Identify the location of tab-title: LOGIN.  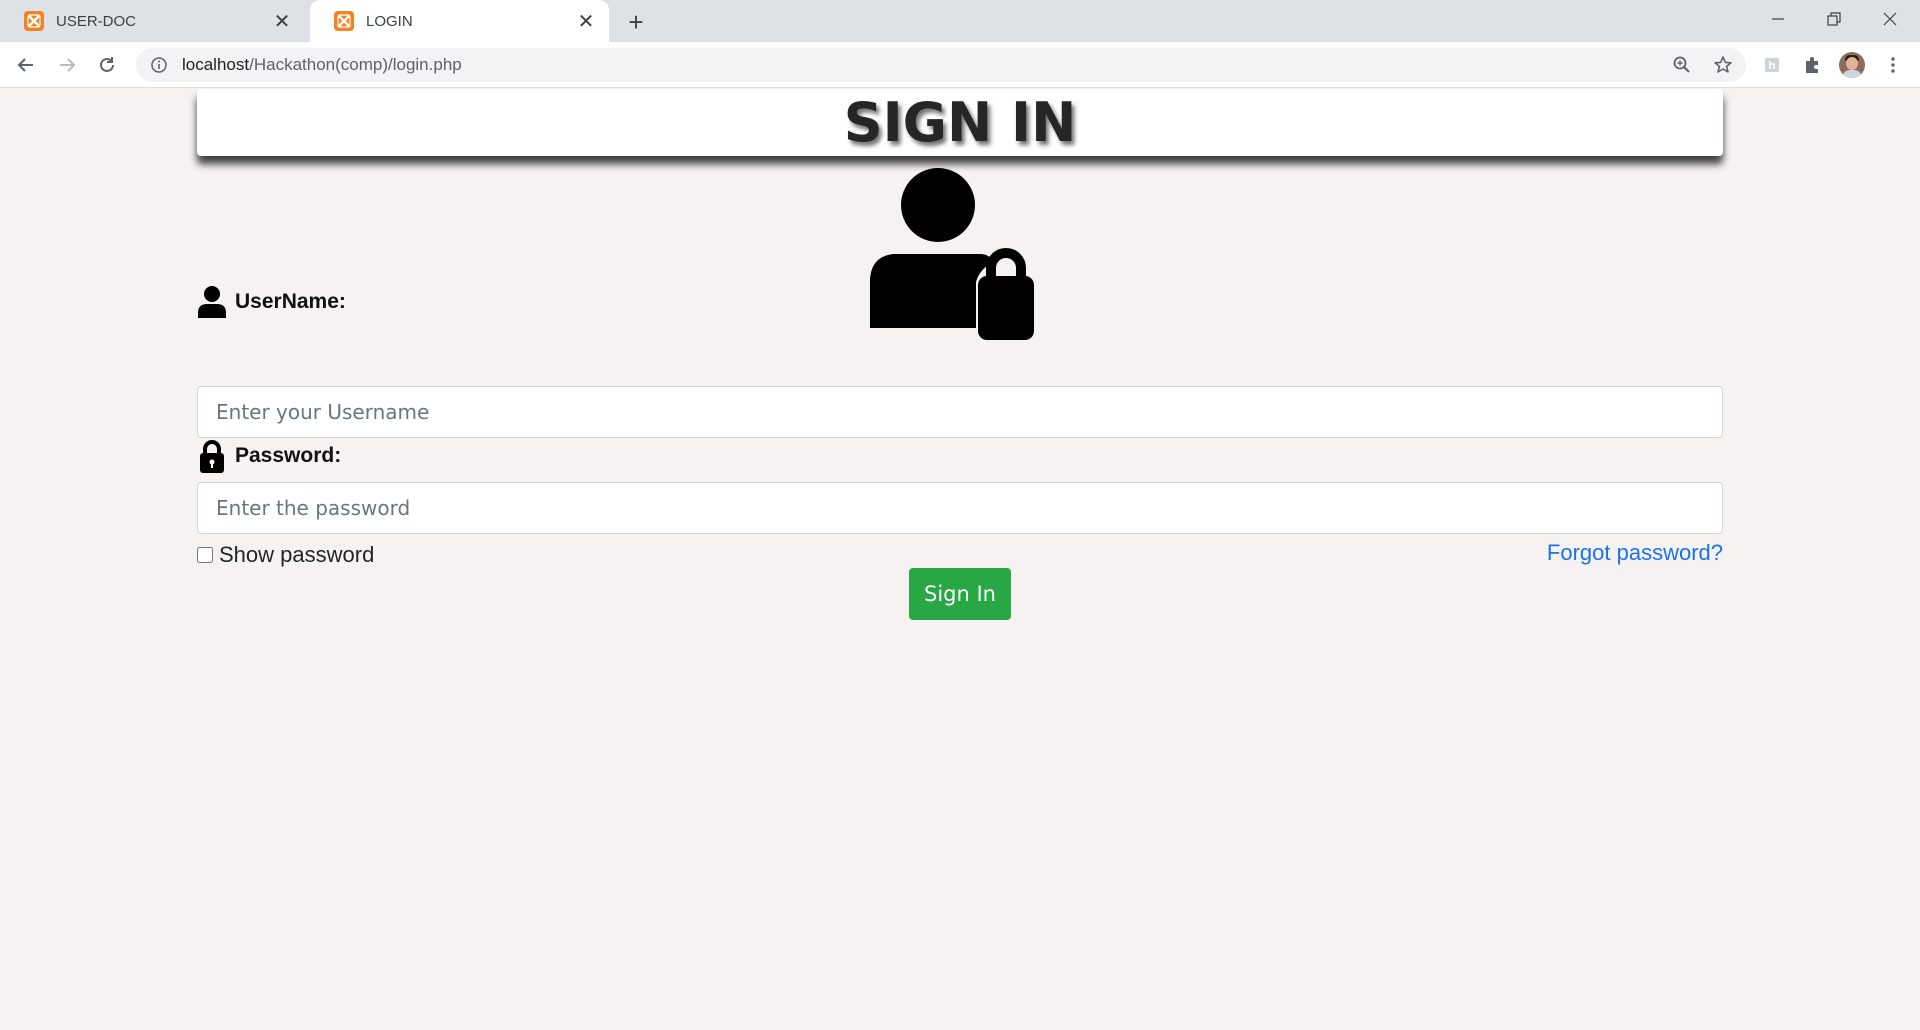
(389, 21).